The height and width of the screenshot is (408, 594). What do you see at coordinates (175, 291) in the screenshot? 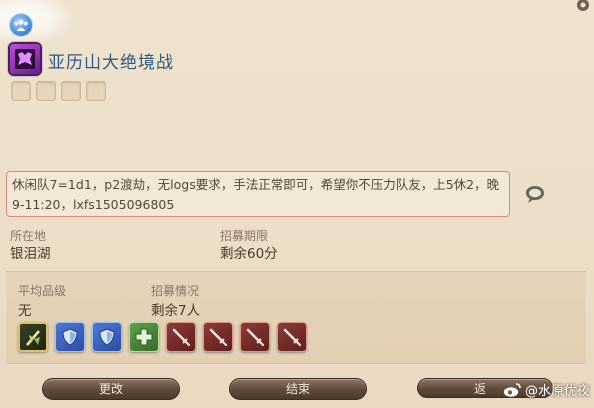
I see `recruitment-status-label: 招募情况` at bounding box center [175, 291].